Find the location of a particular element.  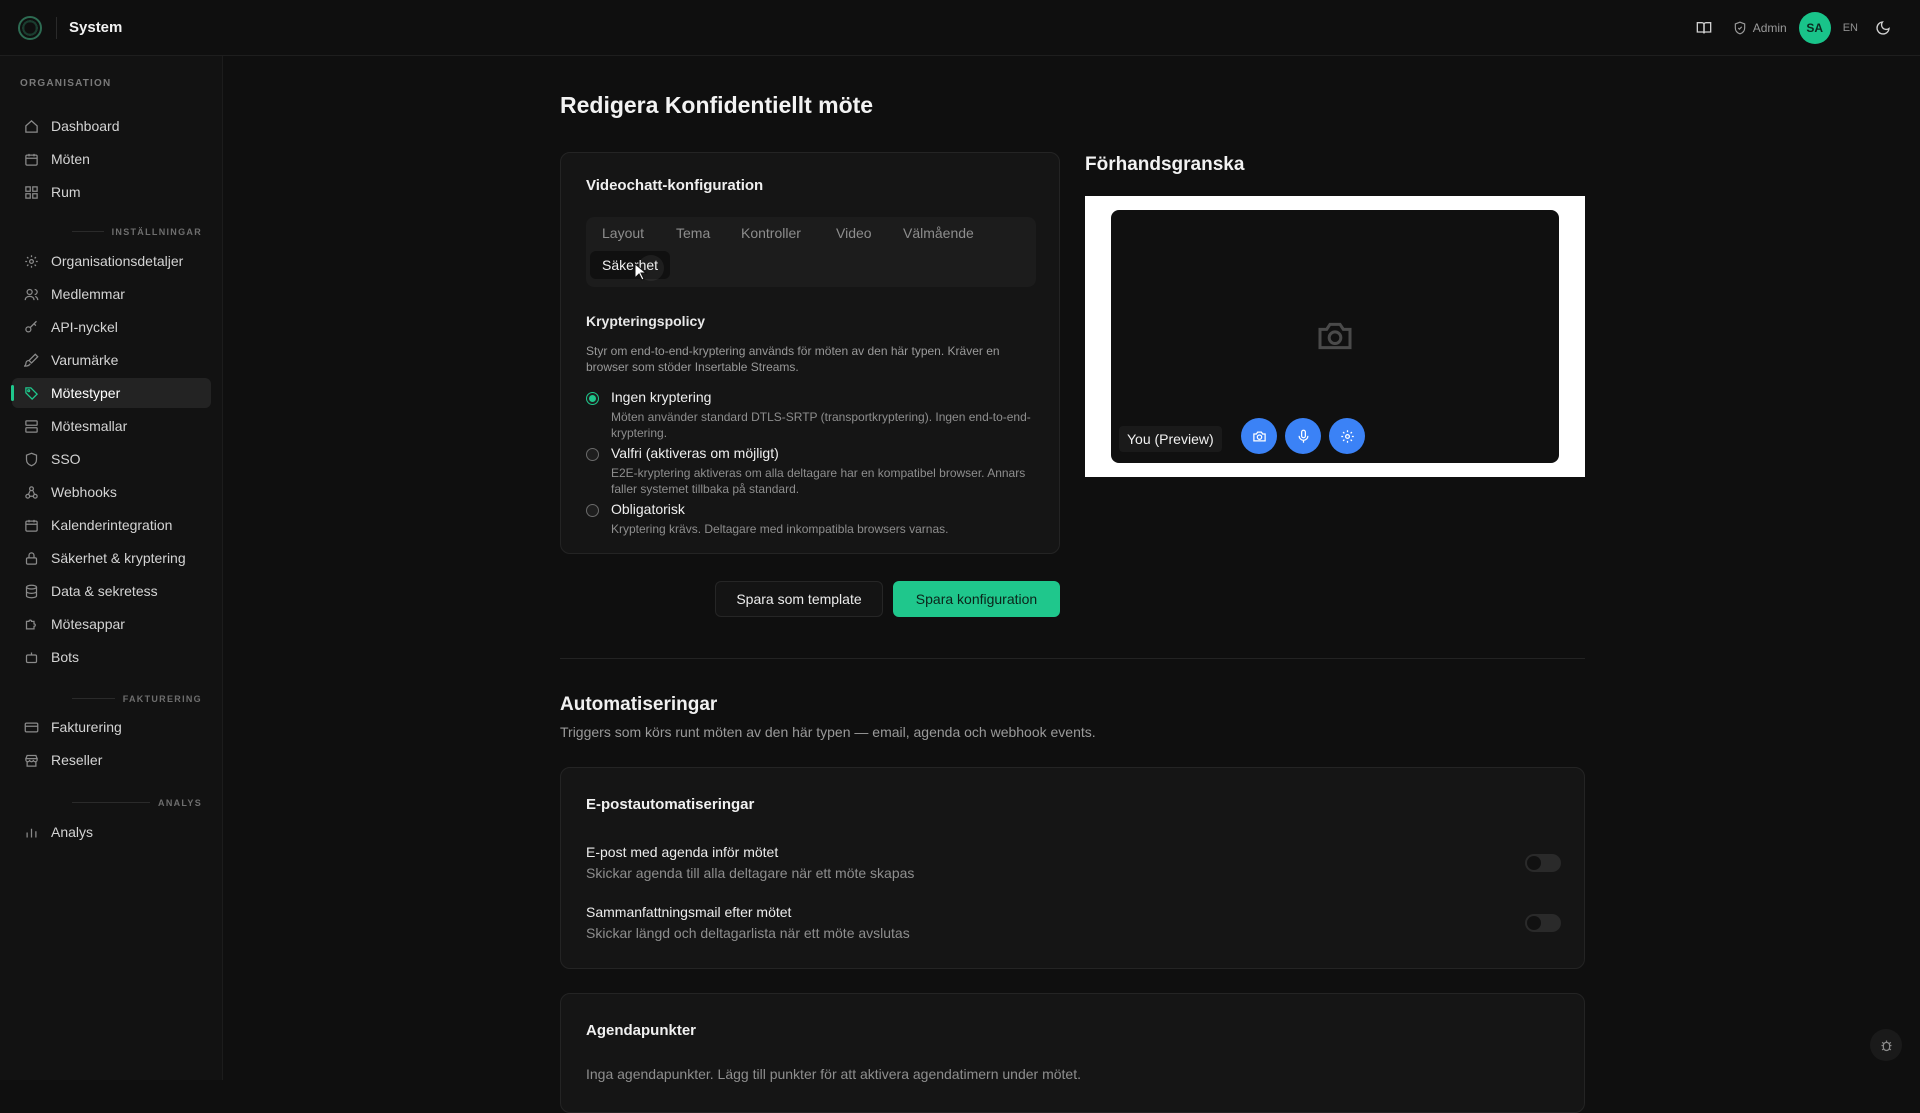

webhook-icon is located at coordinates (31, 492).